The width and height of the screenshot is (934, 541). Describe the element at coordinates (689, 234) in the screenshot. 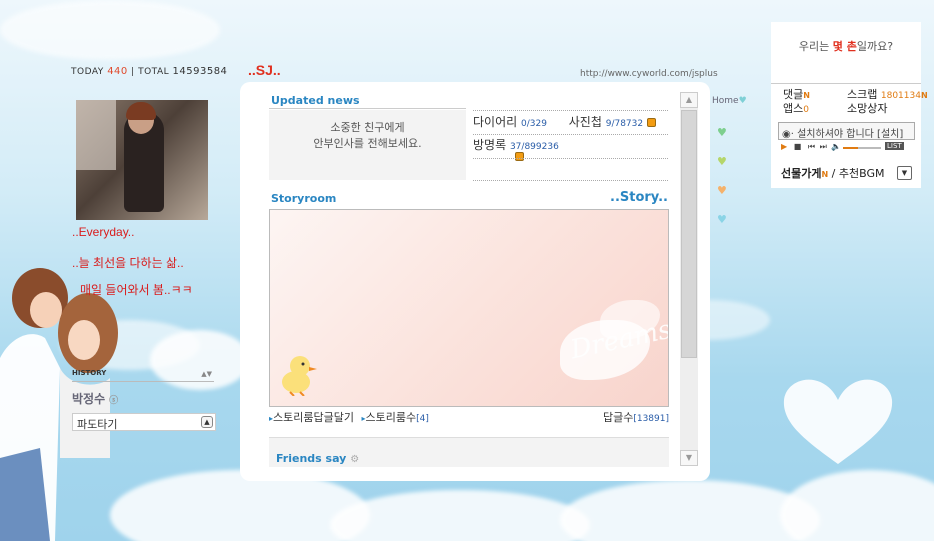

I see `scroll-thumb` at that location.